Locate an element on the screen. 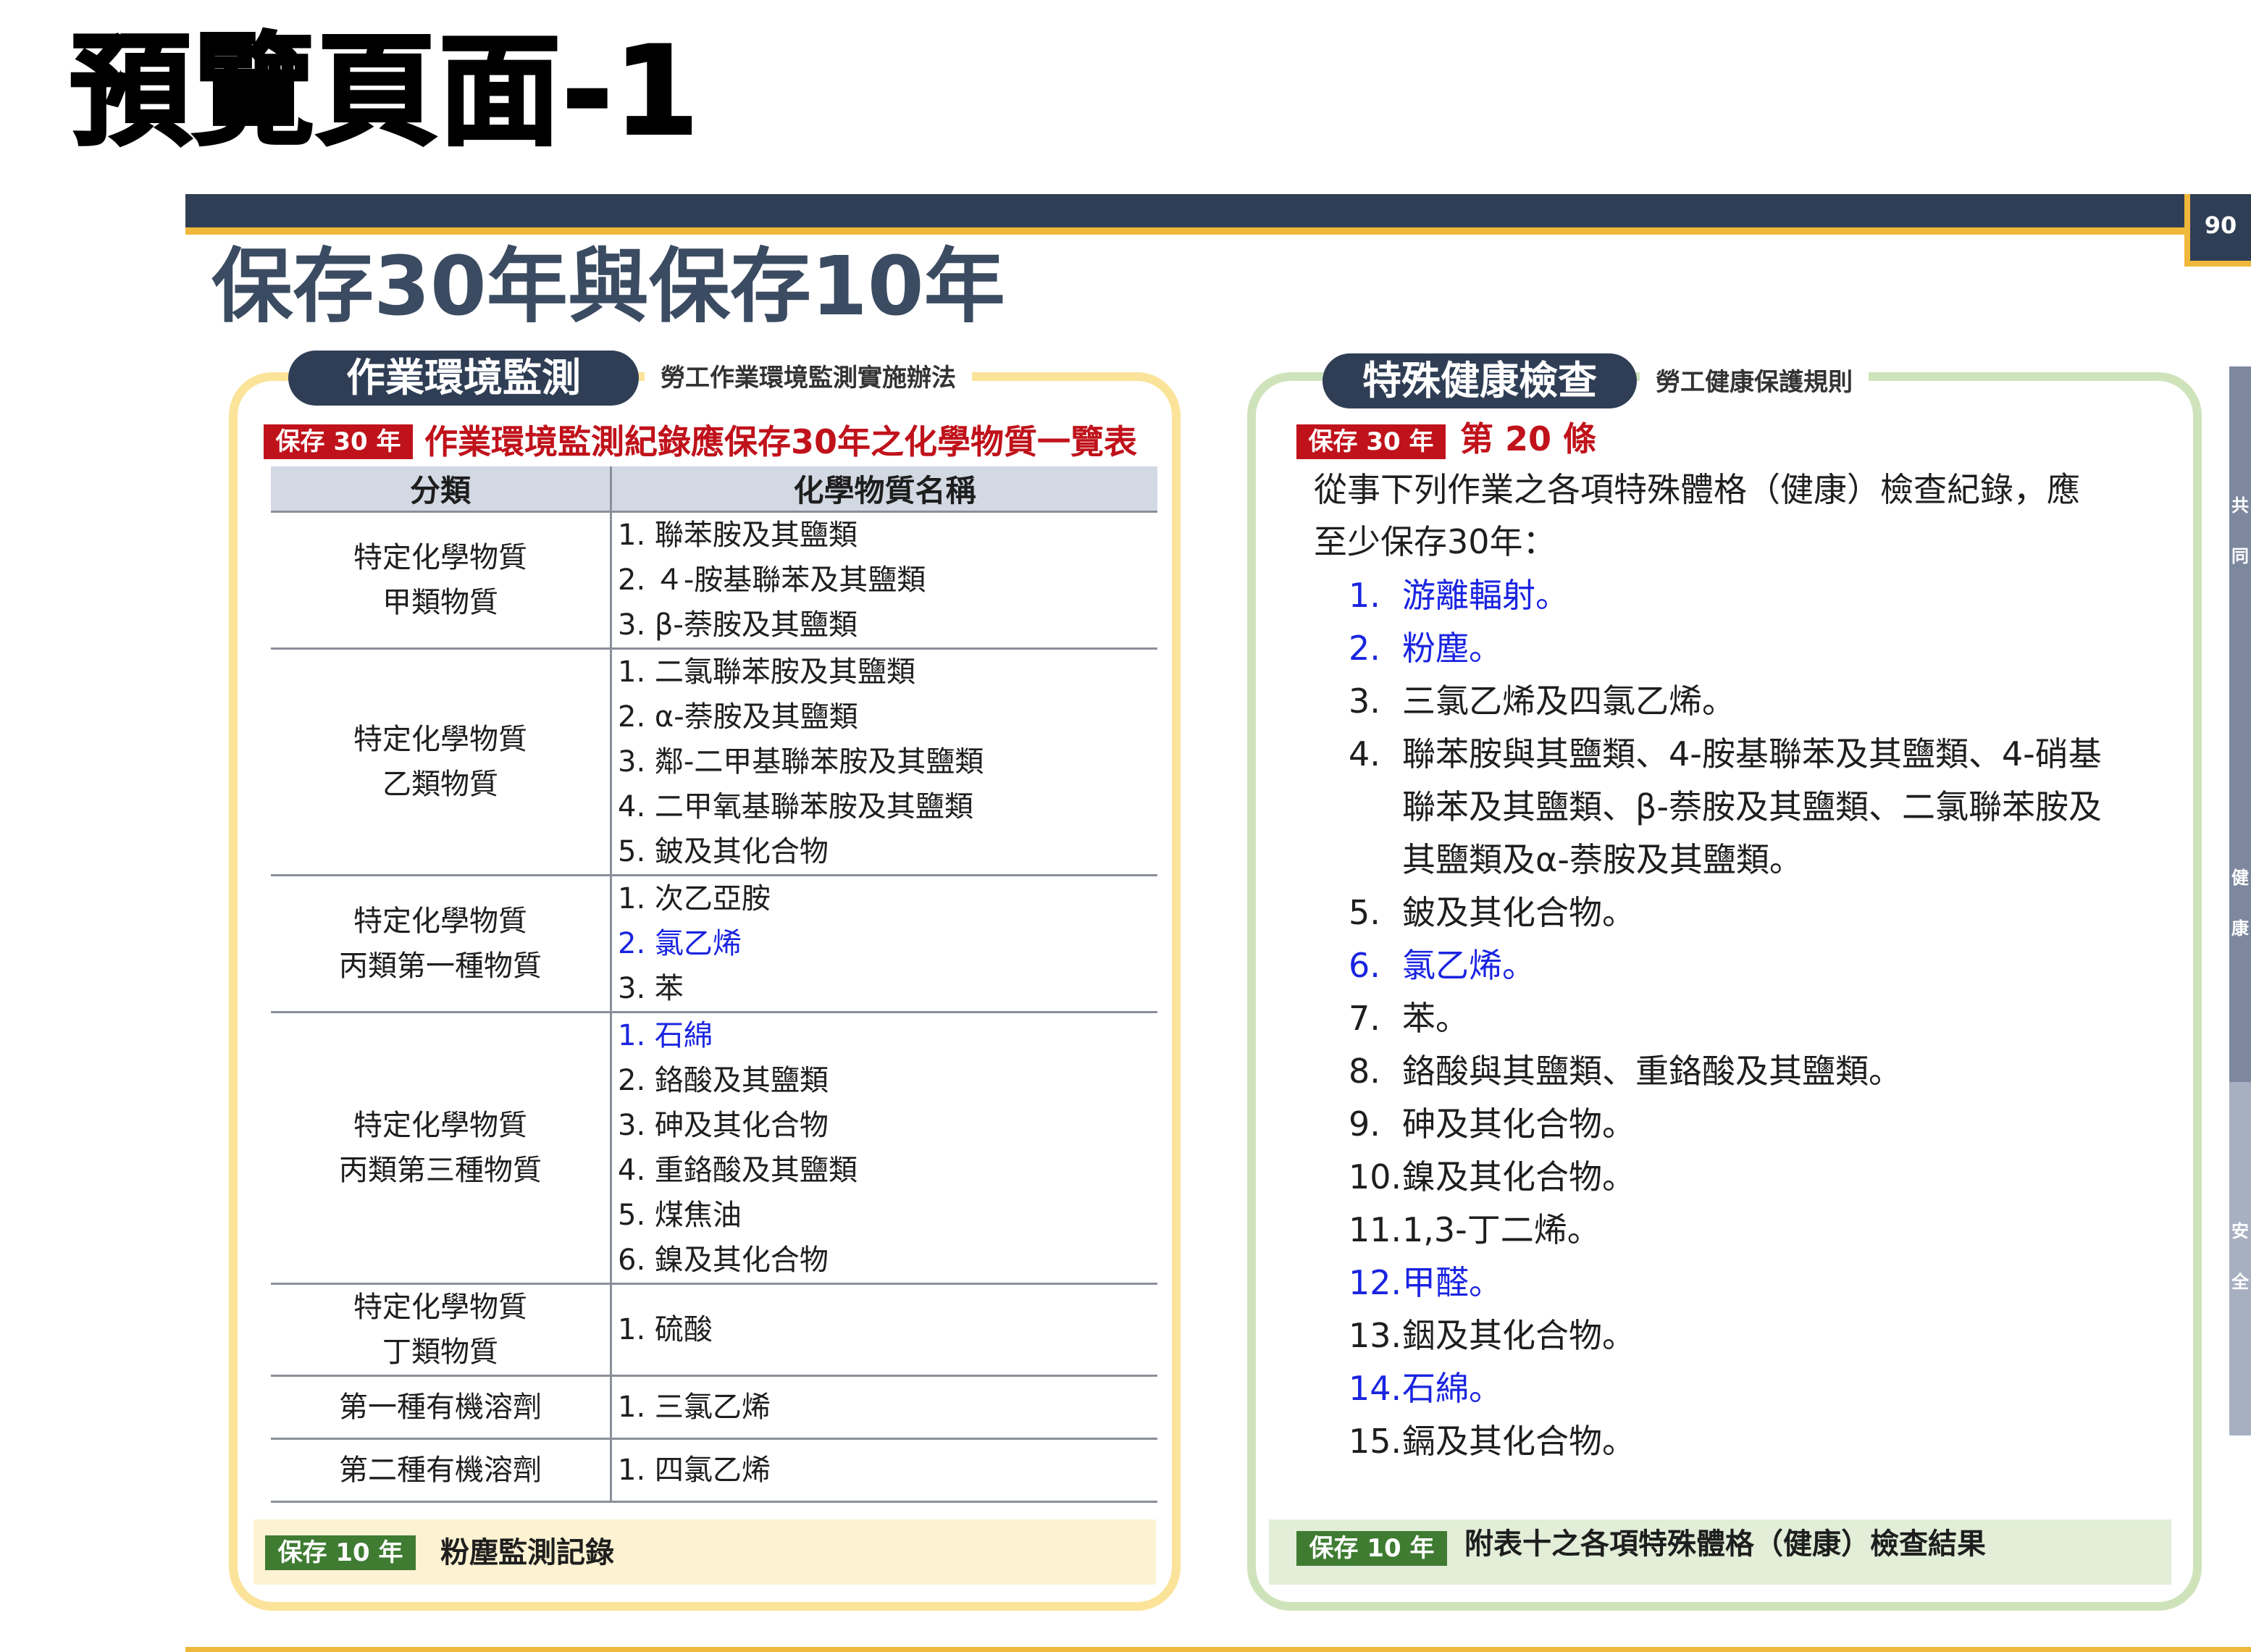 This screenshot has height=1652, width=2251. category-cell: 特定化學物質 乙類物質 is located at coordinates (441, 762).